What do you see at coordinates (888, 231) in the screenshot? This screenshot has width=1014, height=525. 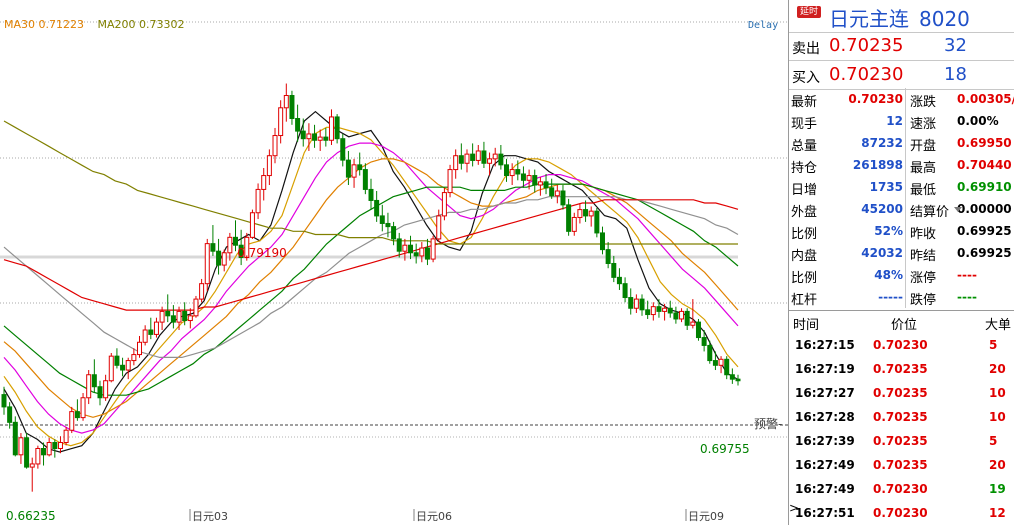 I see `stat-value: 52%` at bounding box center [888, 231].